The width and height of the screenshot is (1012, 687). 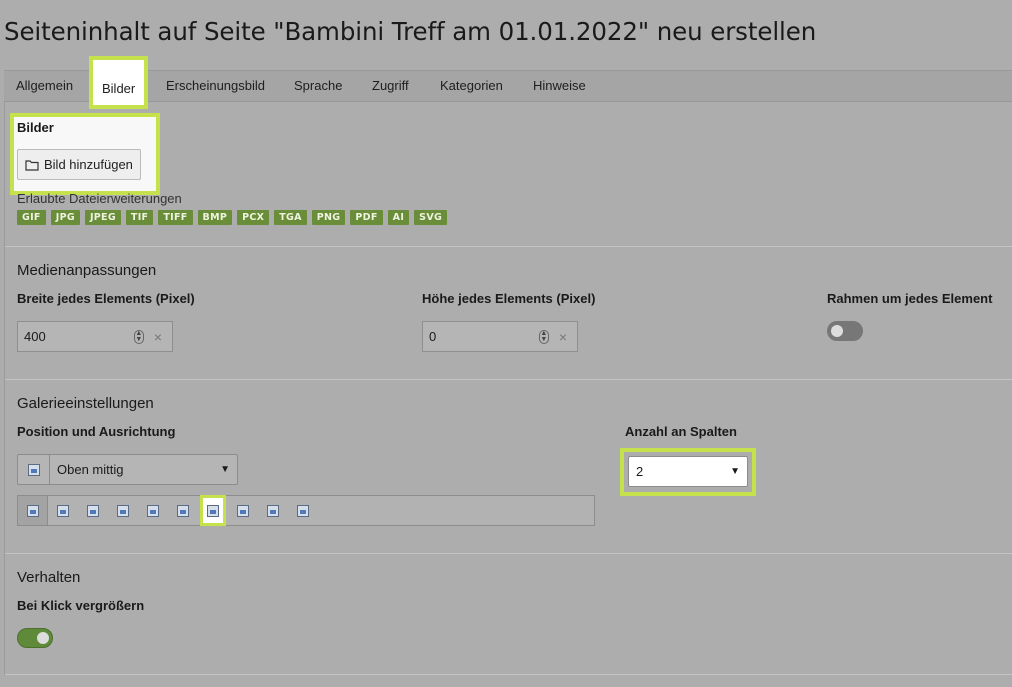 I want to click on images-highlight-box: Bilder Bild hinzufügen, so click(x=85, y=154).